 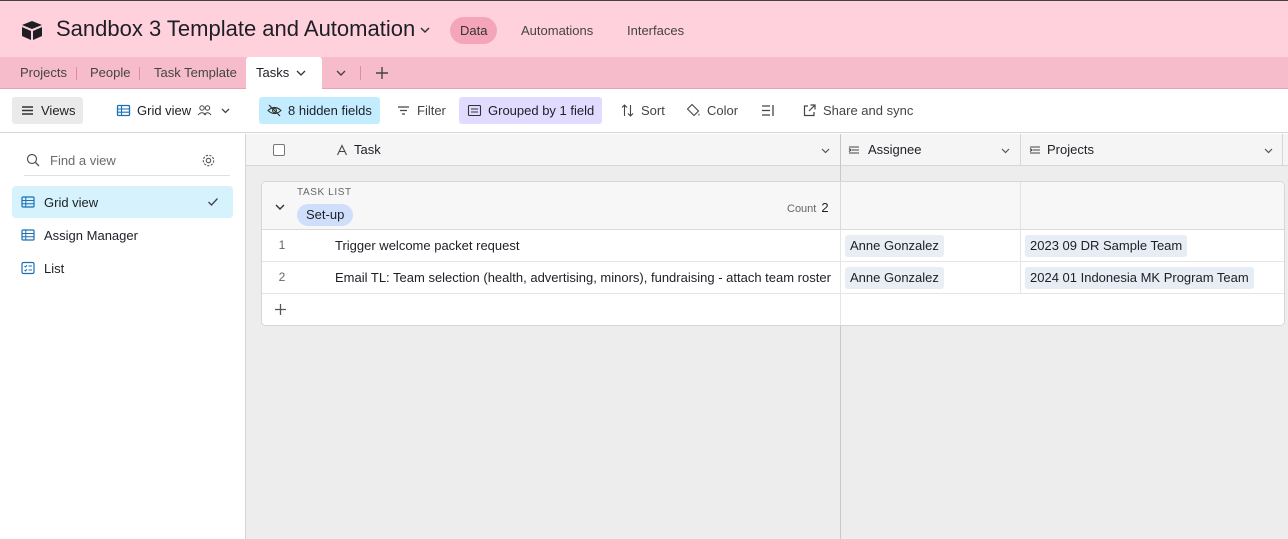 I want to click on hidden-fields-button: 8 hidden fields, so click(x=319, y=110).